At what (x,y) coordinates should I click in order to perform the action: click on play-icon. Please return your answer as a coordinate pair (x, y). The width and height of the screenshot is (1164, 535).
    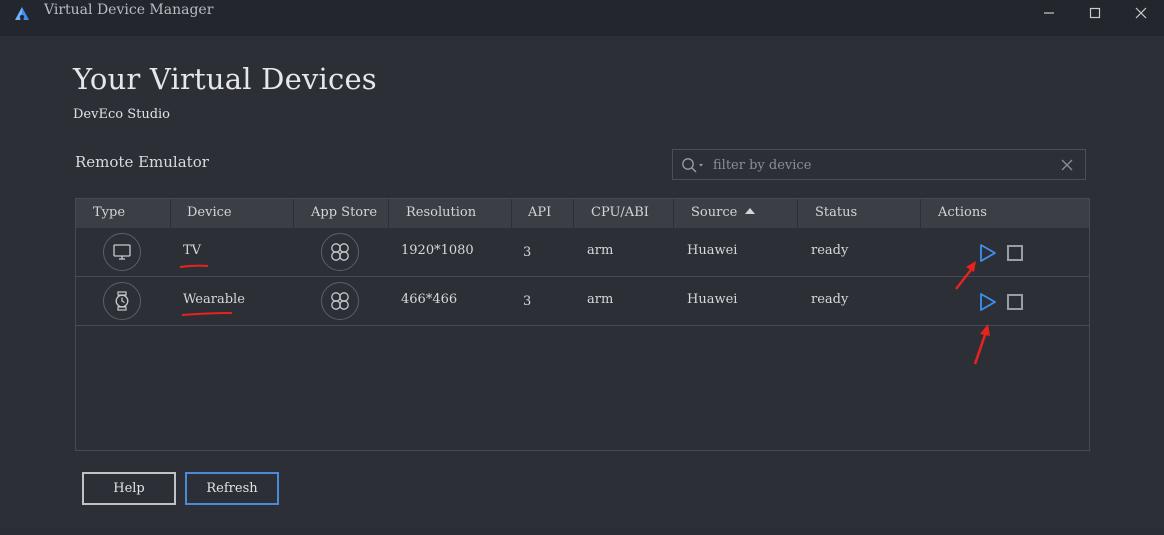
    Looking at the image, I should click on (988, 302).